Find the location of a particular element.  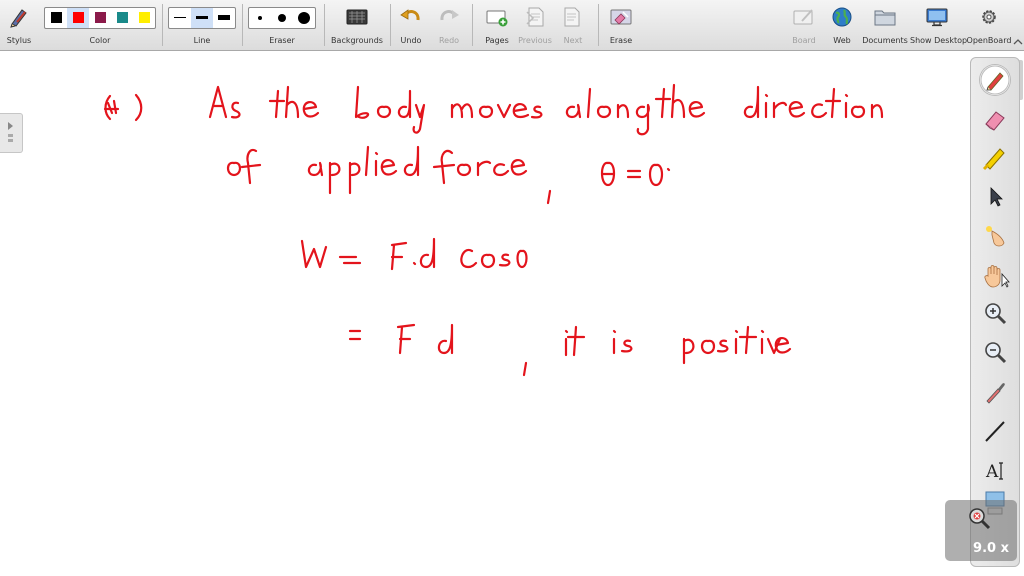

pen-icon is located at coordinates (995, 80).